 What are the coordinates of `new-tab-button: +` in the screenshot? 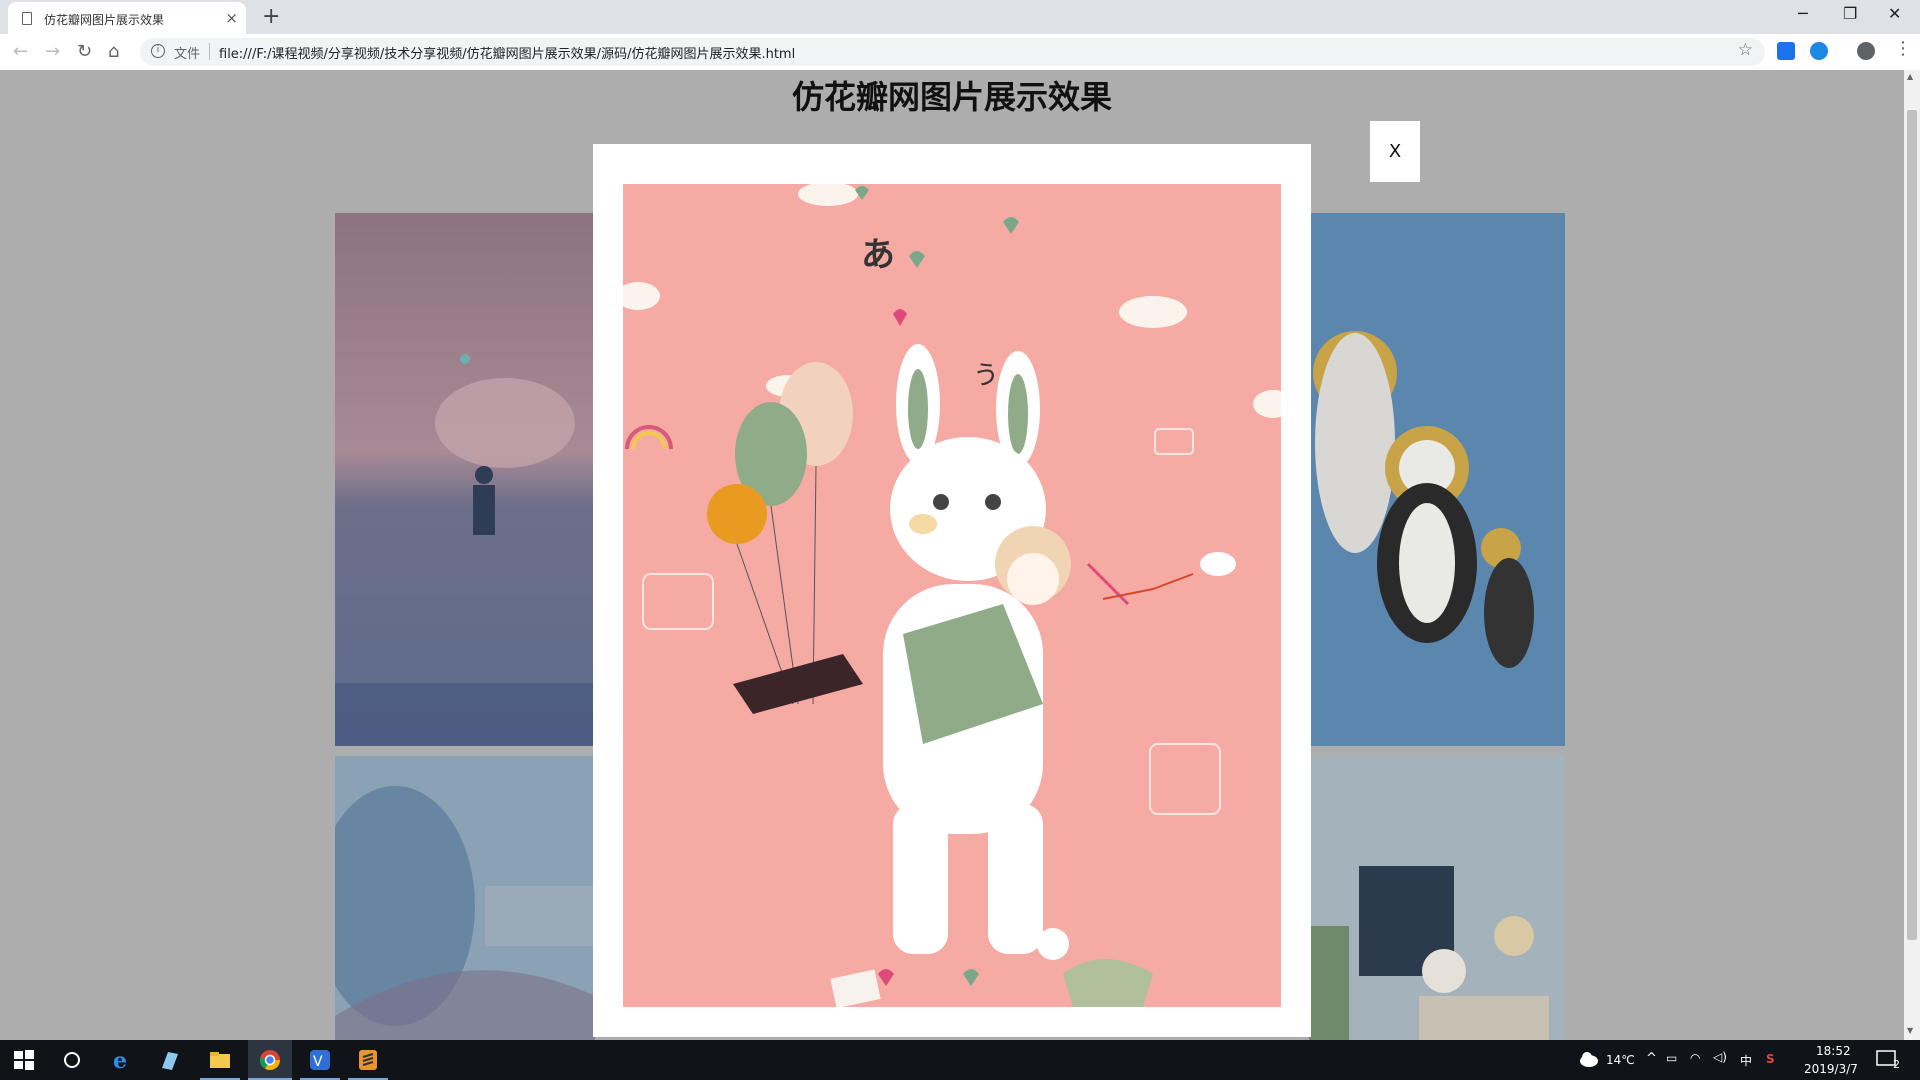 It's located at (271, 16).